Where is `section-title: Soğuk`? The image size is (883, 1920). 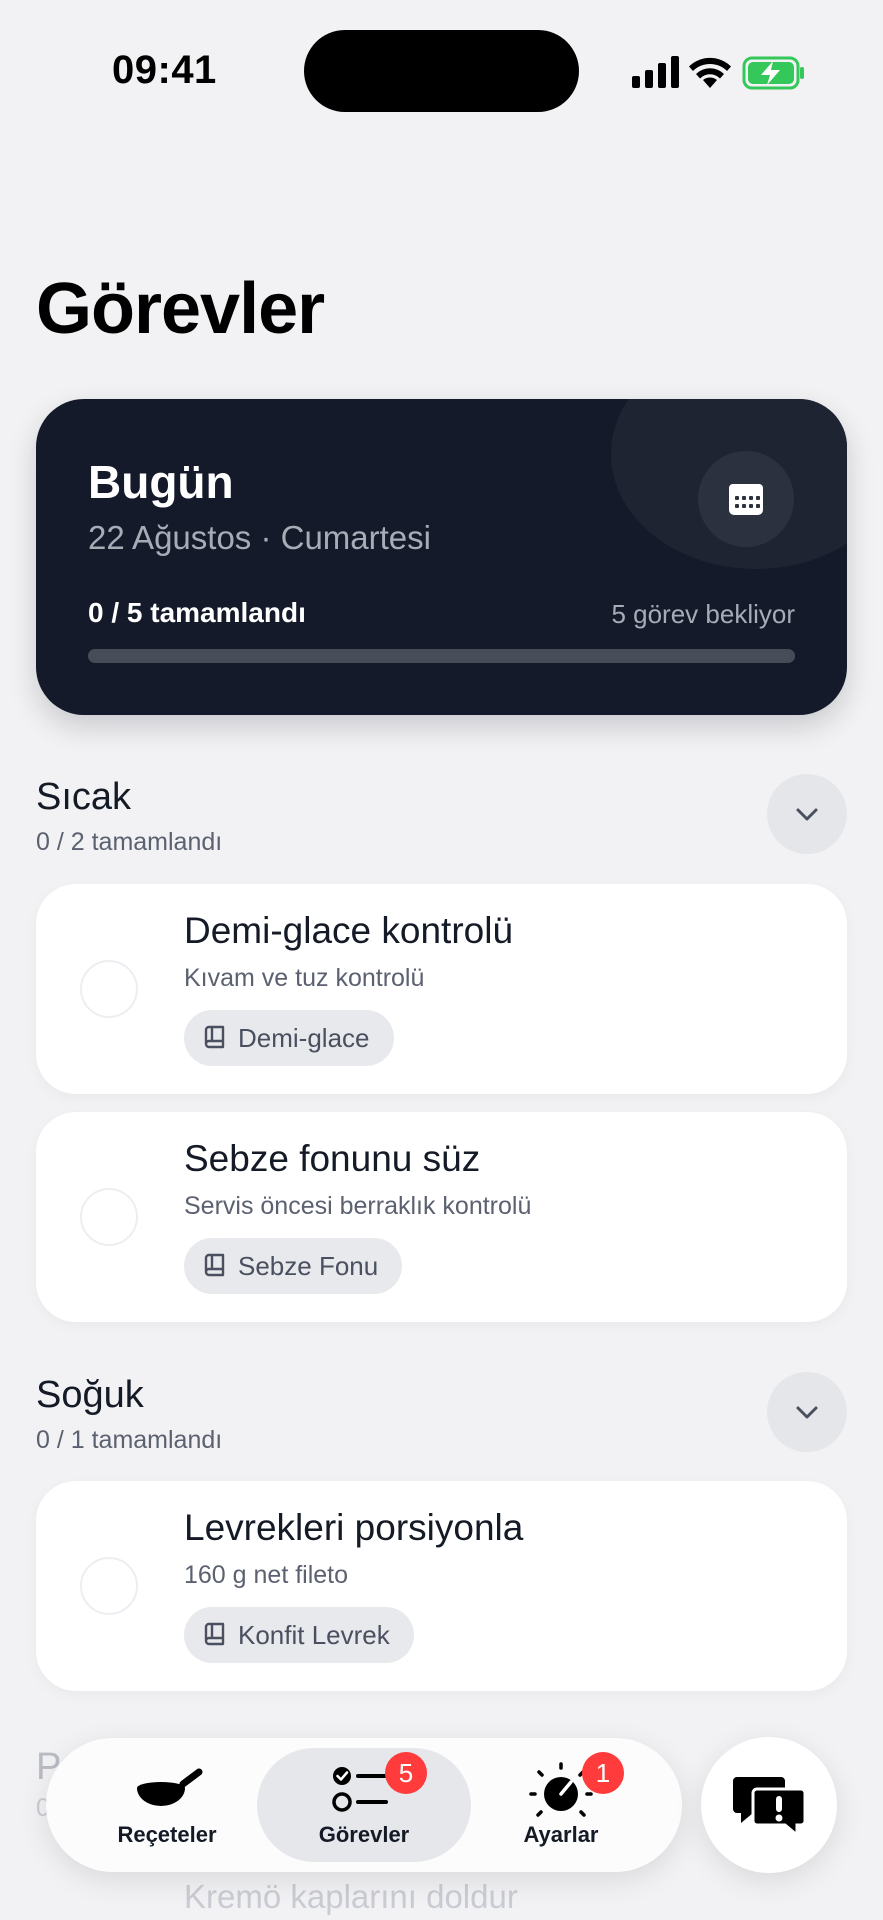
section-title: Soğuk is located at coordinates (90, 1395).